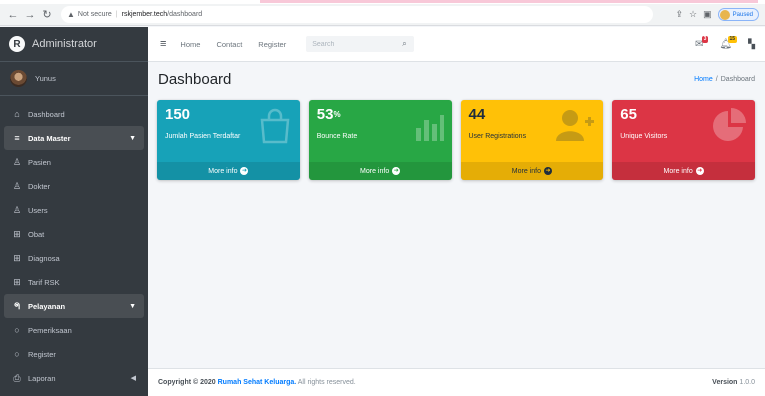 The width and height of the screenshot is (765, 396). I want to click on chevron-down-icon: ▼, so click(132, 306).